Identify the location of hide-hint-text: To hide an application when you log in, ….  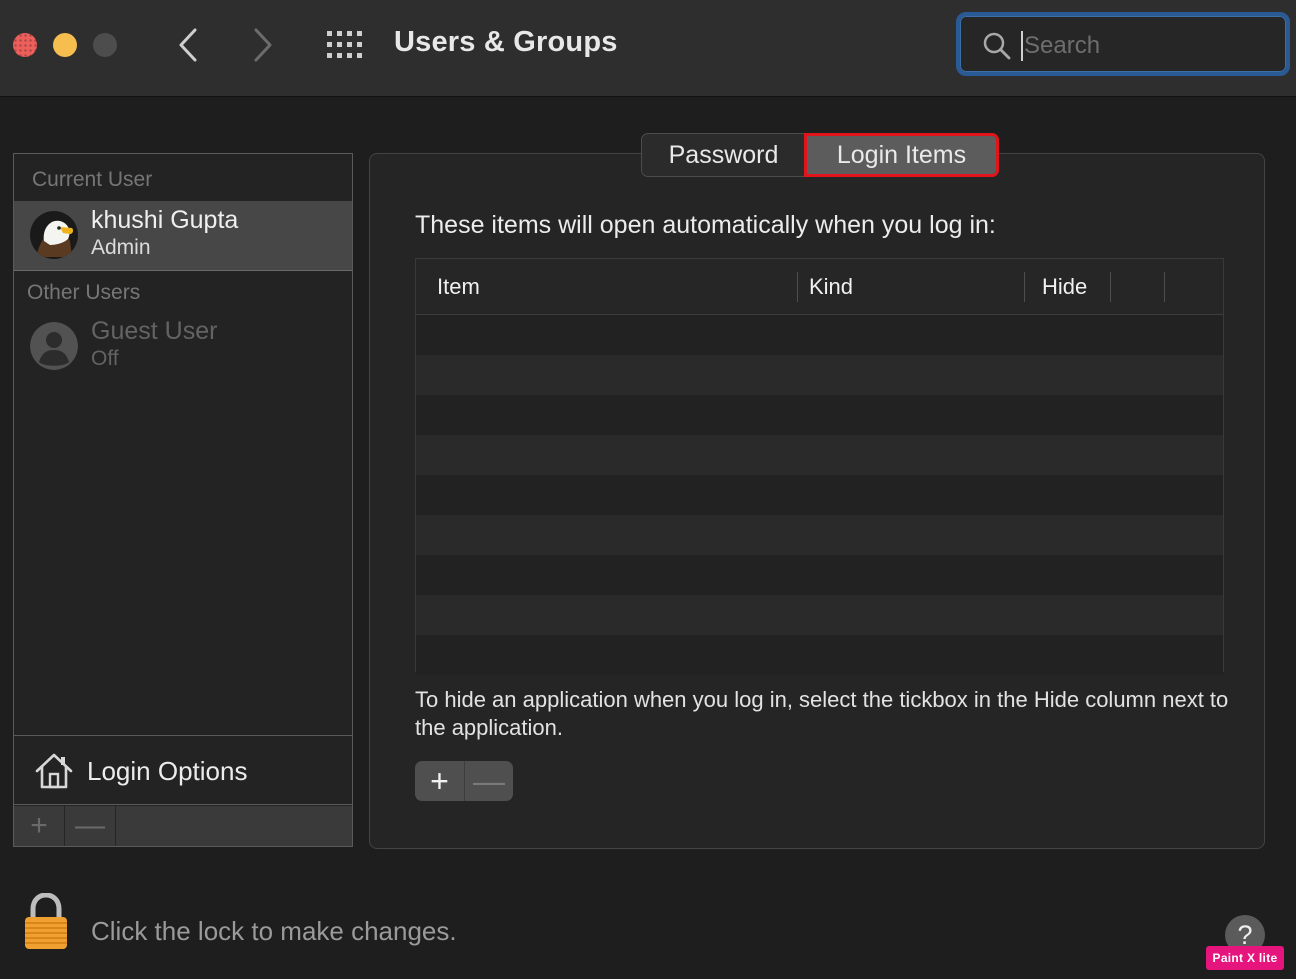
(822, 713).